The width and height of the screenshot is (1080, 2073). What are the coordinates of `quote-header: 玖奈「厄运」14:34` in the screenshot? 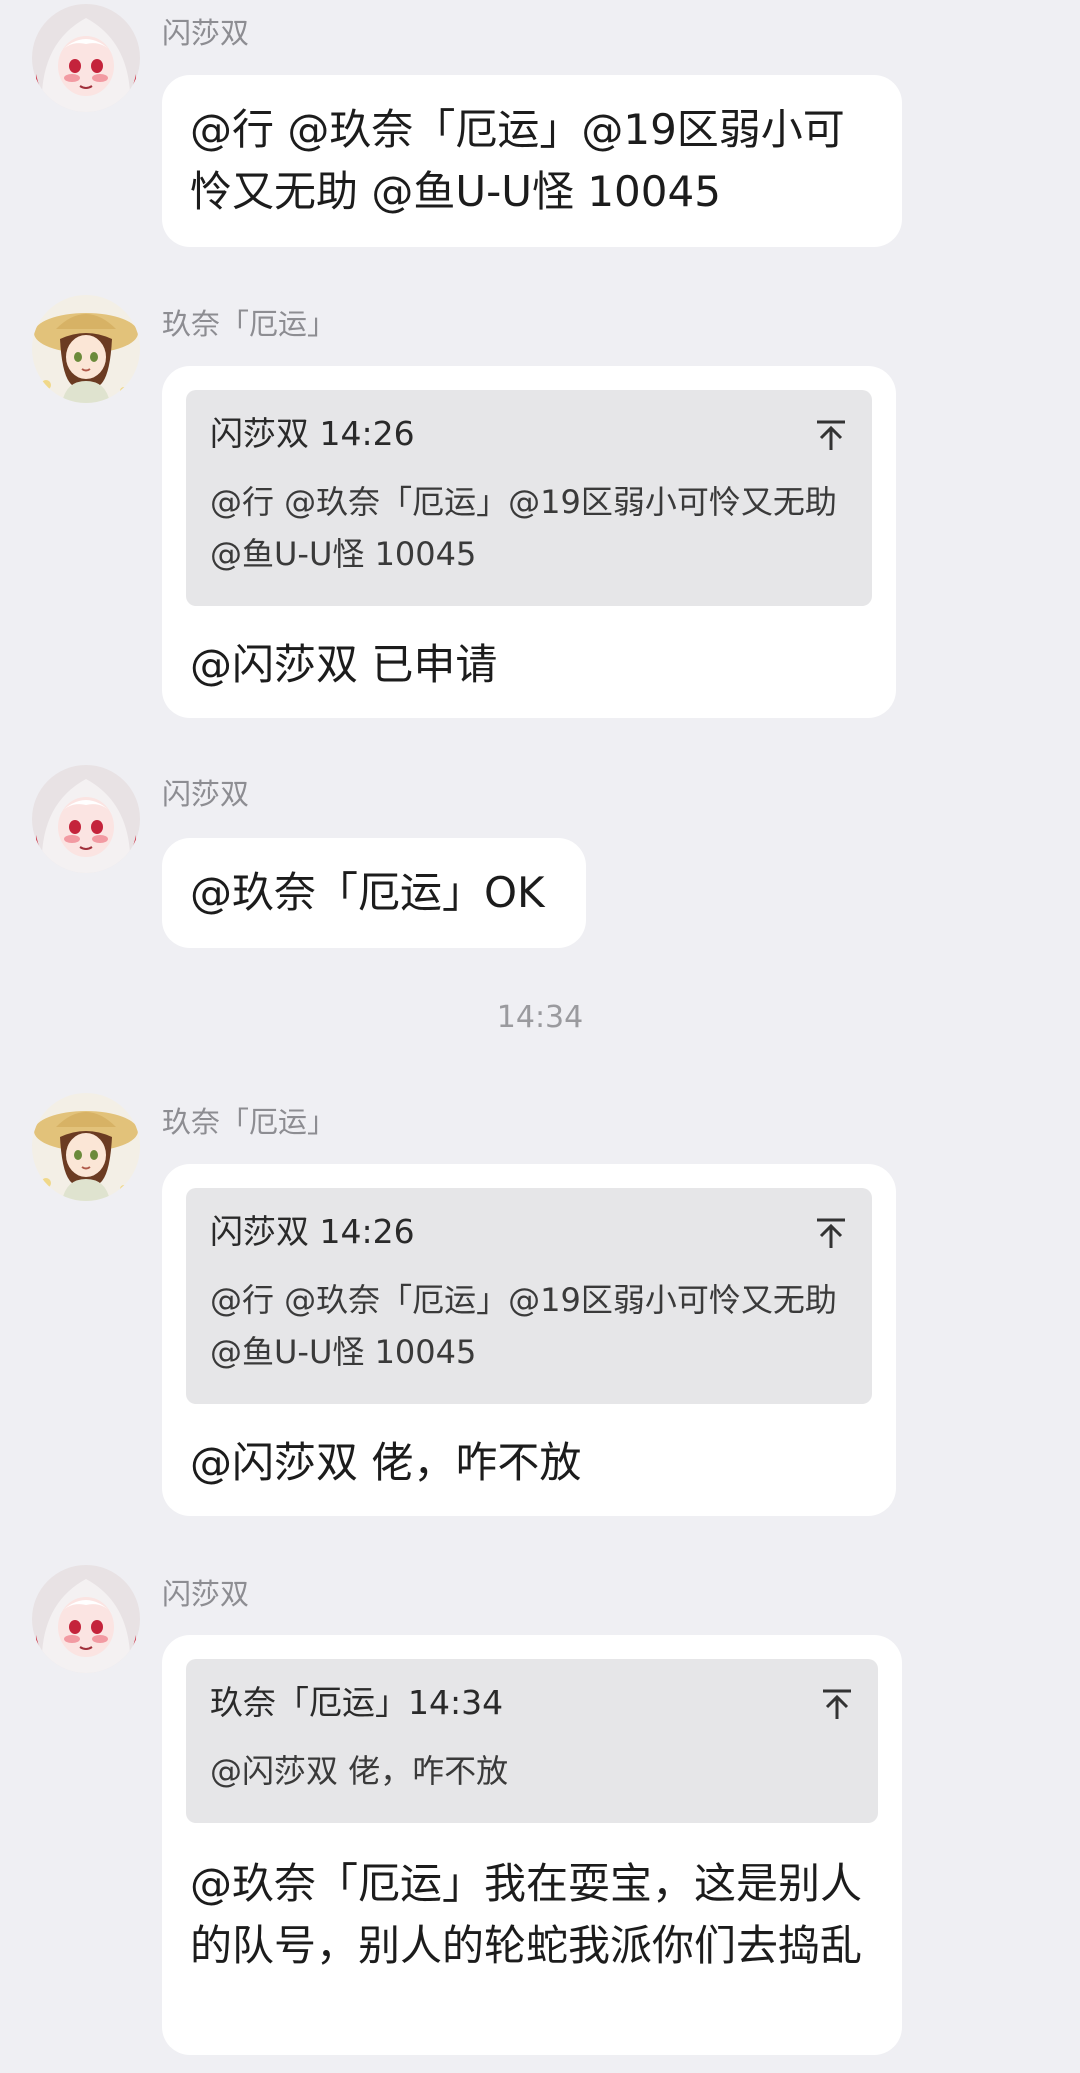 It's located at (357, 1702).